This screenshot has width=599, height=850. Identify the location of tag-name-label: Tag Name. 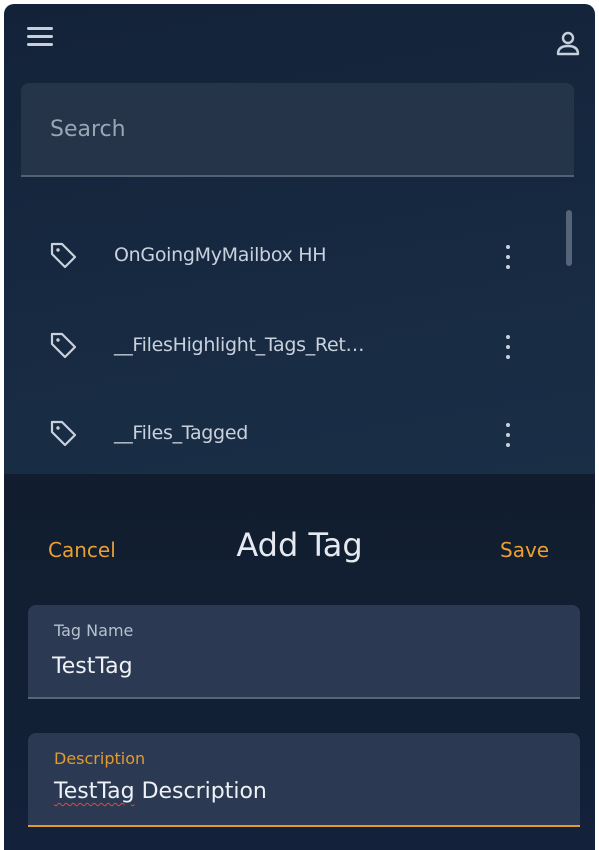
(94, 630).